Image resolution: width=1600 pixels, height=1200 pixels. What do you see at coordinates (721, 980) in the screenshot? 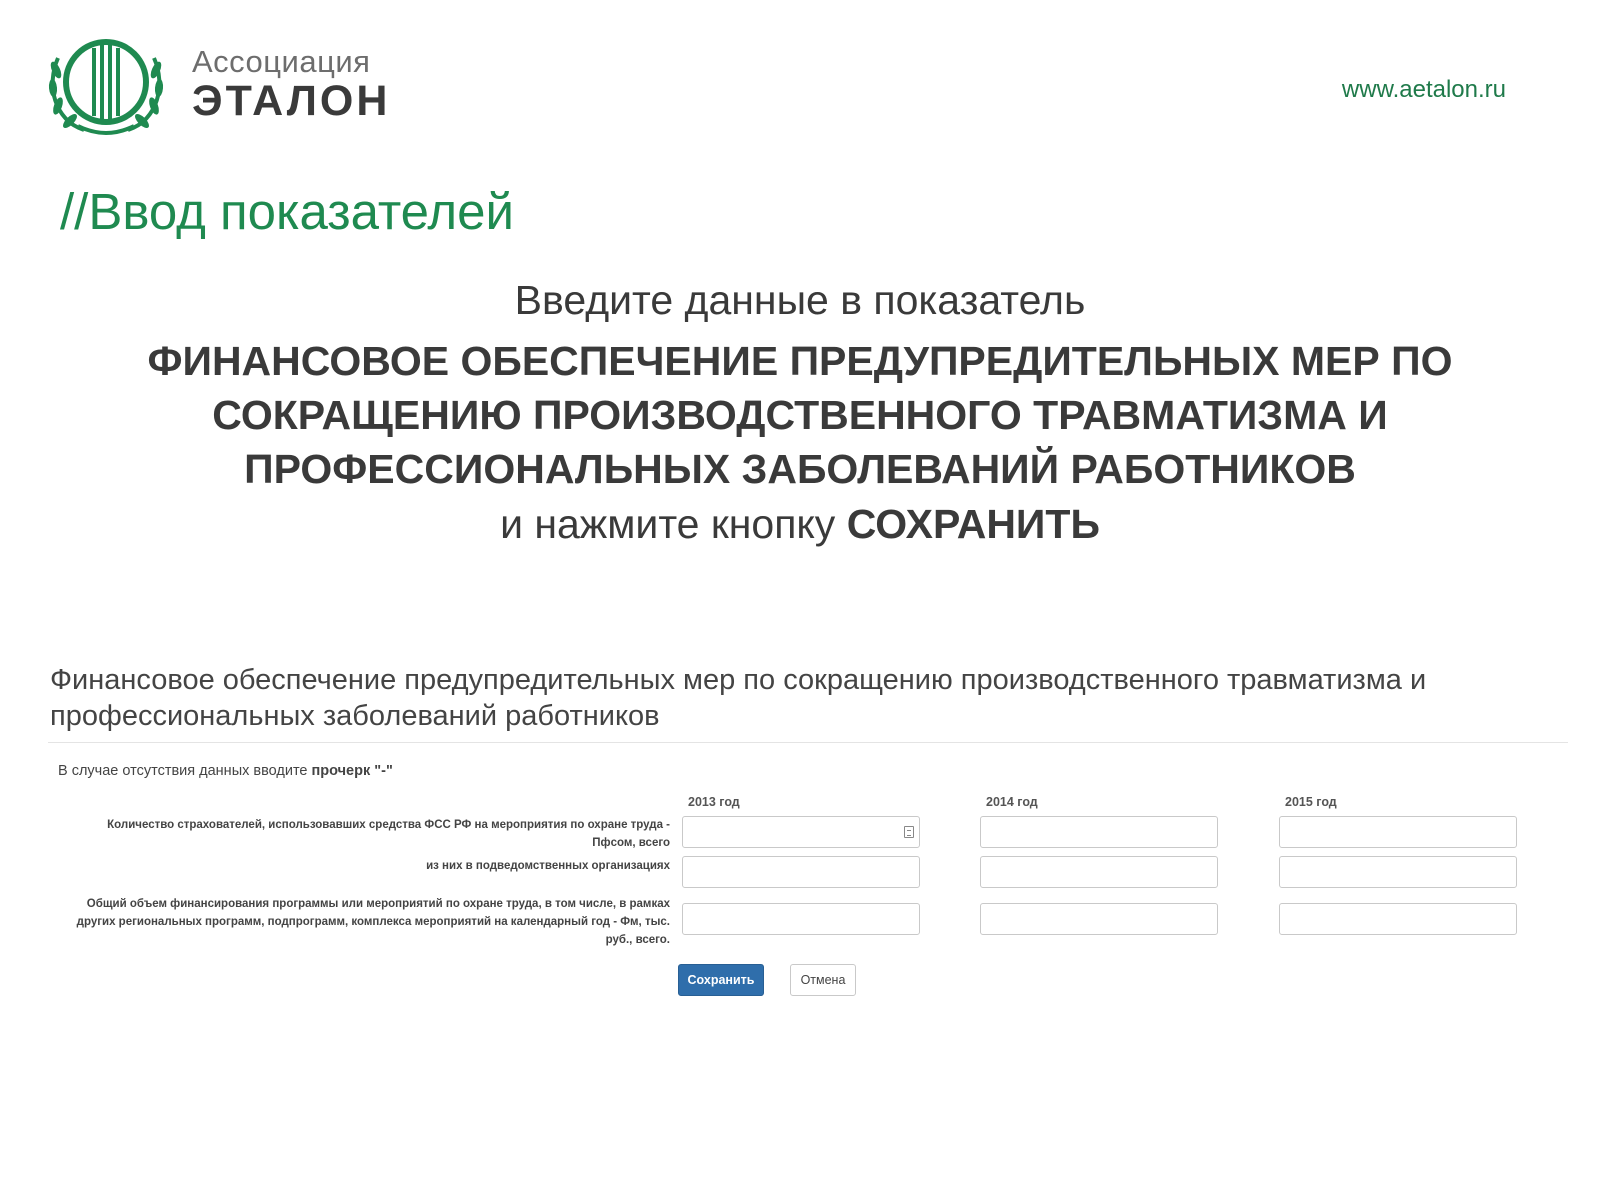
I see `save-button: Сохранить` at bounding box center [721, 980].